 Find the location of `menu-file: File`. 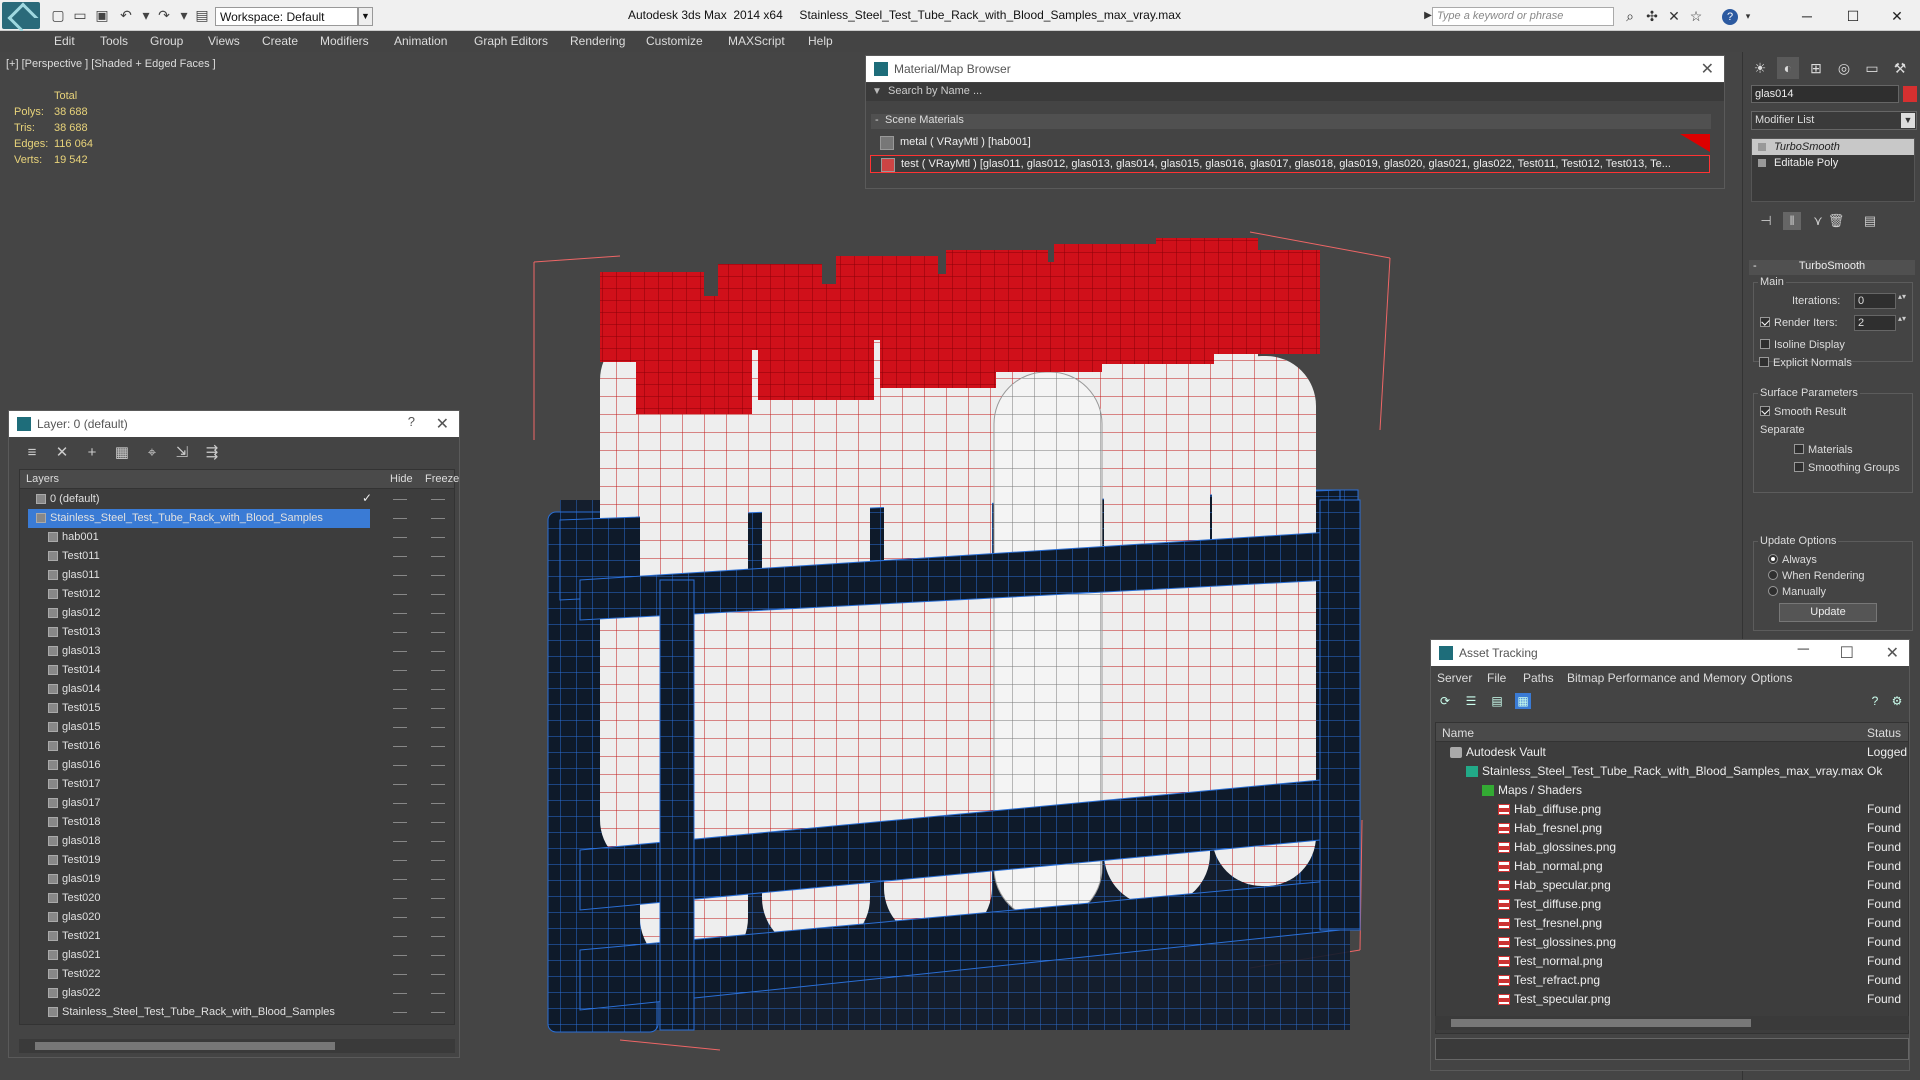

menu-file: File is located at coordinates (1496, 678).